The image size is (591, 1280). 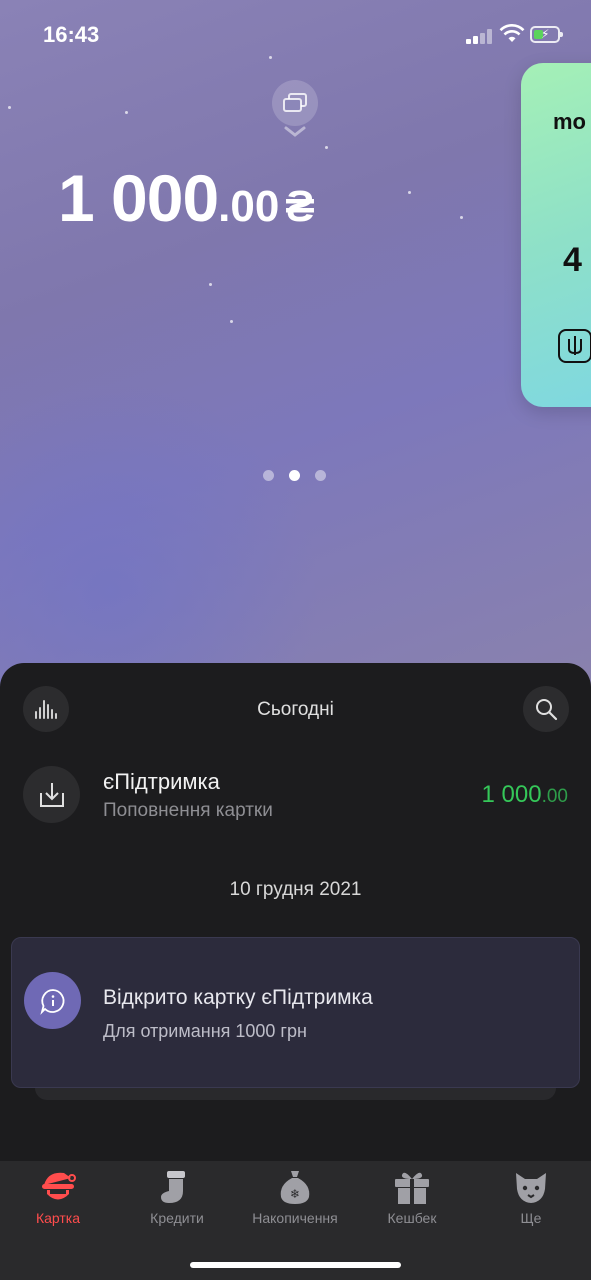 What do you see at coordinates (556, 235) in the screenshot?
I see `payment-card-preview: mo 4` at bounding box center [556, 235].